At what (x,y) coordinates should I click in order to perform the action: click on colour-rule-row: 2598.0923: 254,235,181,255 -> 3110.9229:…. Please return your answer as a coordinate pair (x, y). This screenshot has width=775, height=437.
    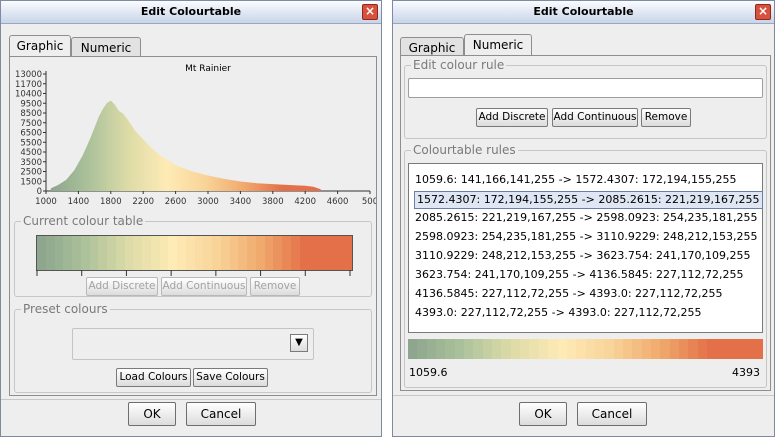
    Looking at the image, I should click on (586, 237).